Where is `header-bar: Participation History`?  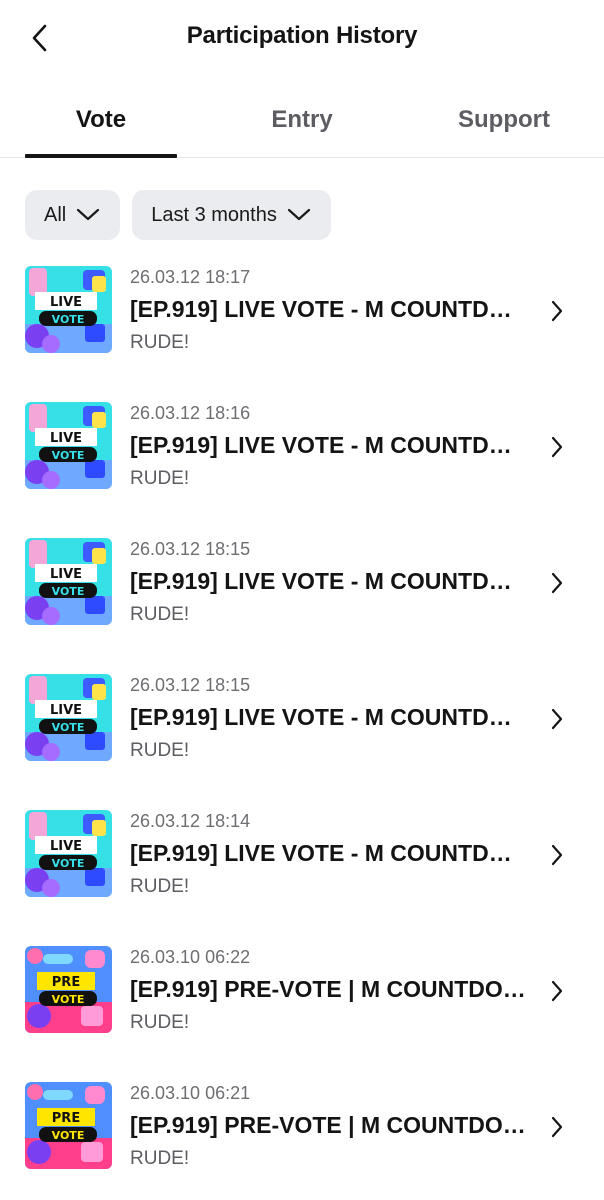 header-bar: Participation History is located at coordinates (302, 38).